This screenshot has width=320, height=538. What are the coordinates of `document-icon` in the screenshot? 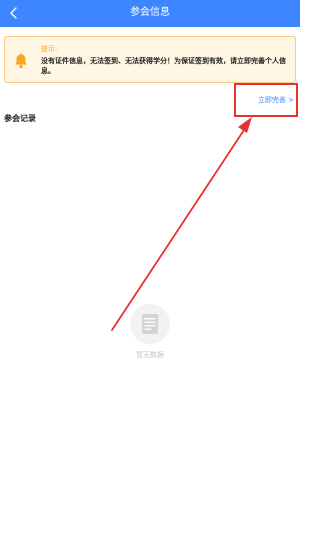 It's located at (150, 324).